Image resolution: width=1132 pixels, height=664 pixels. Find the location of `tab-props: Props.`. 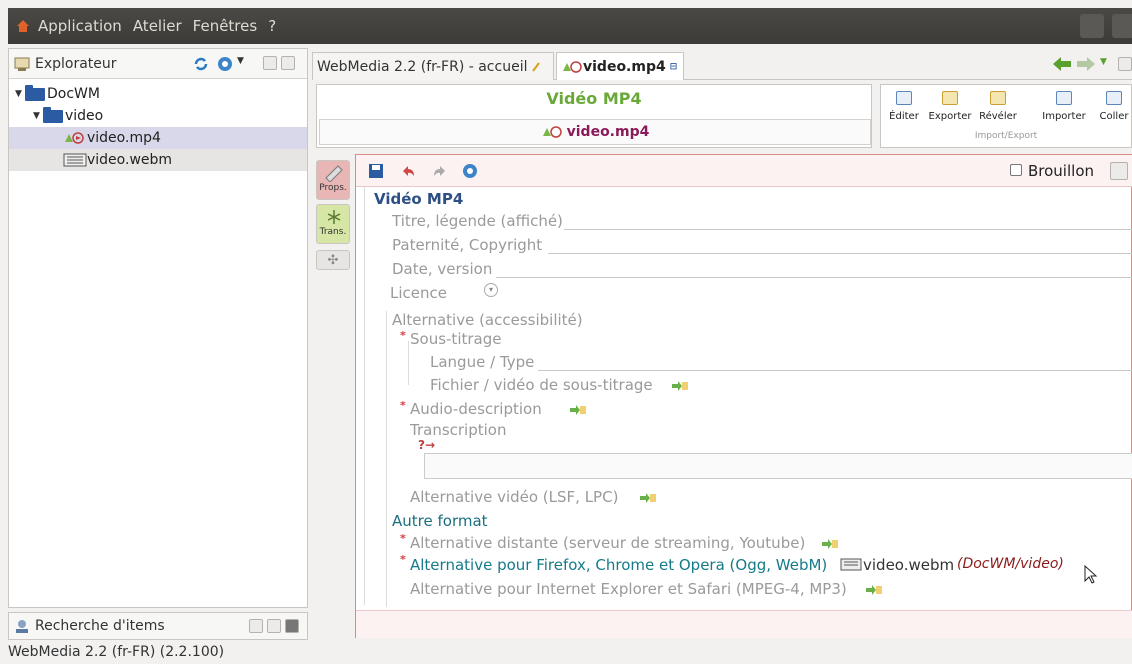

tab-props: Props. is located at coordinates (333, 180).